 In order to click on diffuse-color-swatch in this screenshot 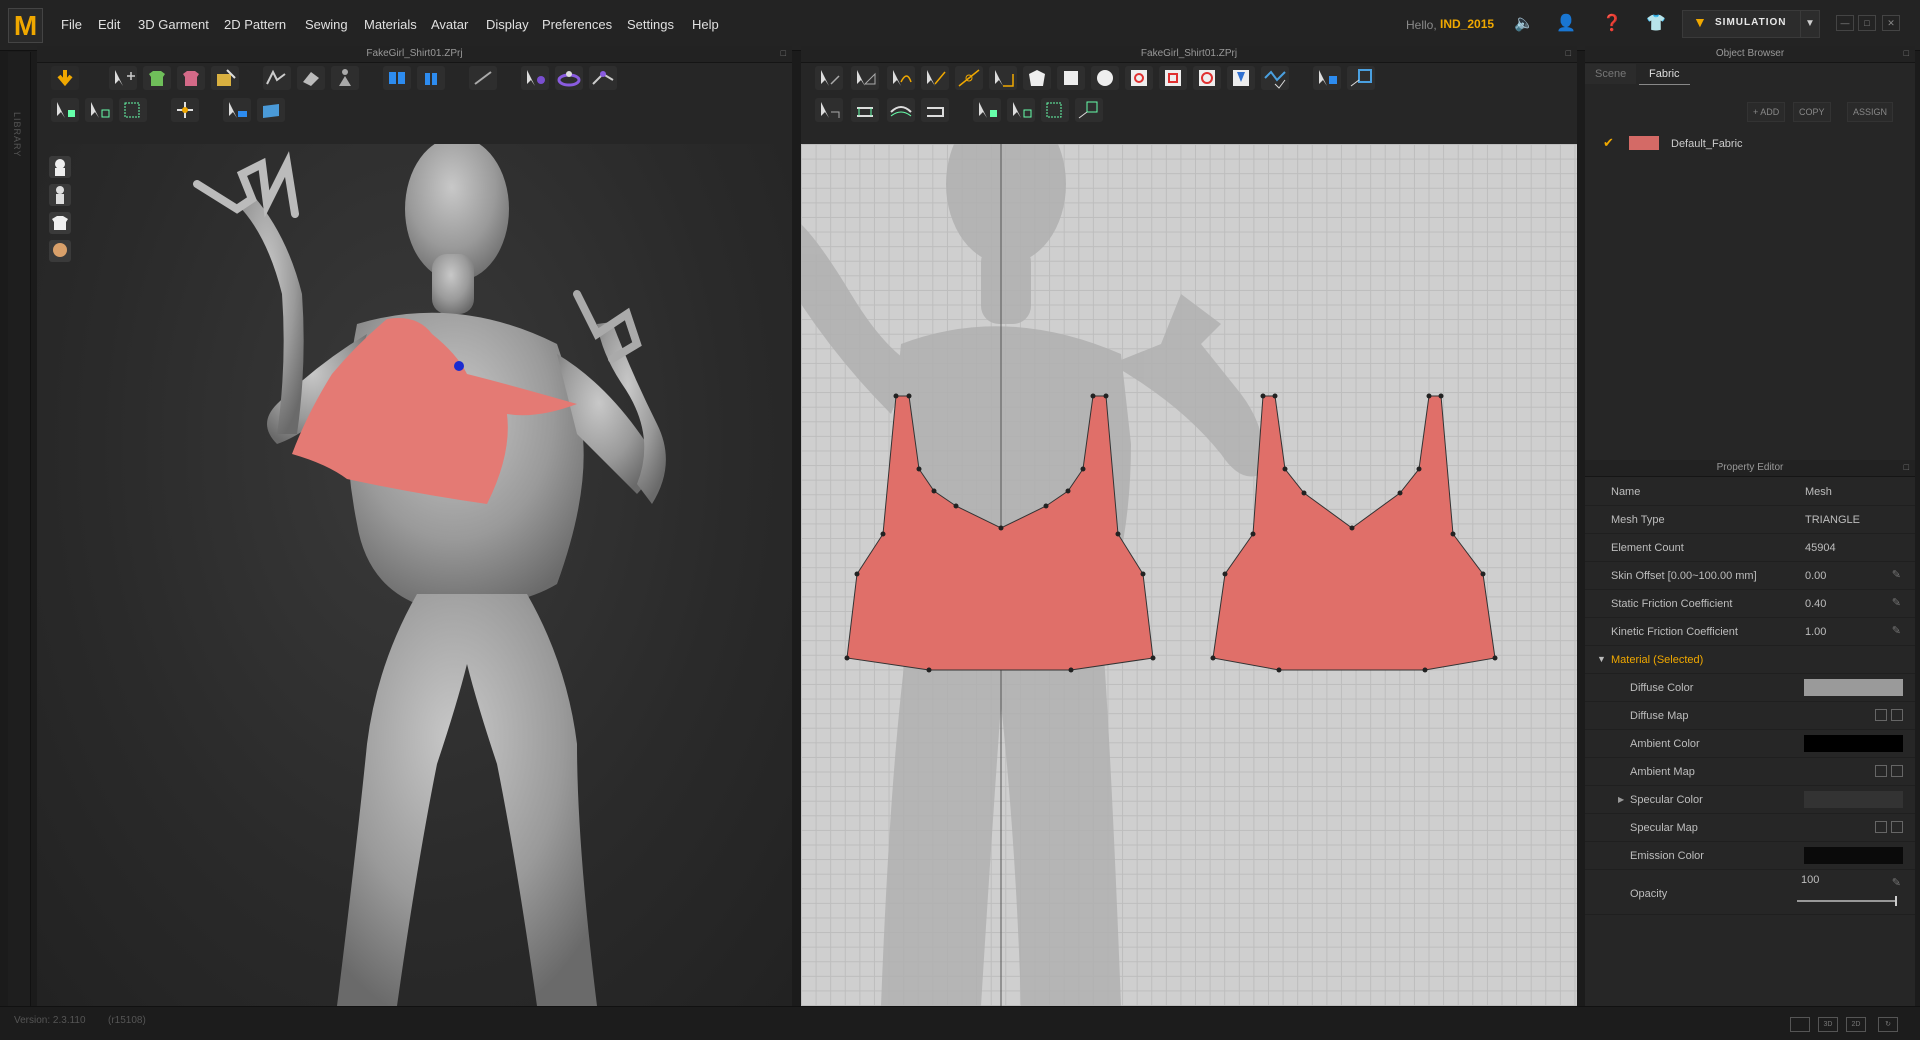, I will do `click(1853, 687)`.